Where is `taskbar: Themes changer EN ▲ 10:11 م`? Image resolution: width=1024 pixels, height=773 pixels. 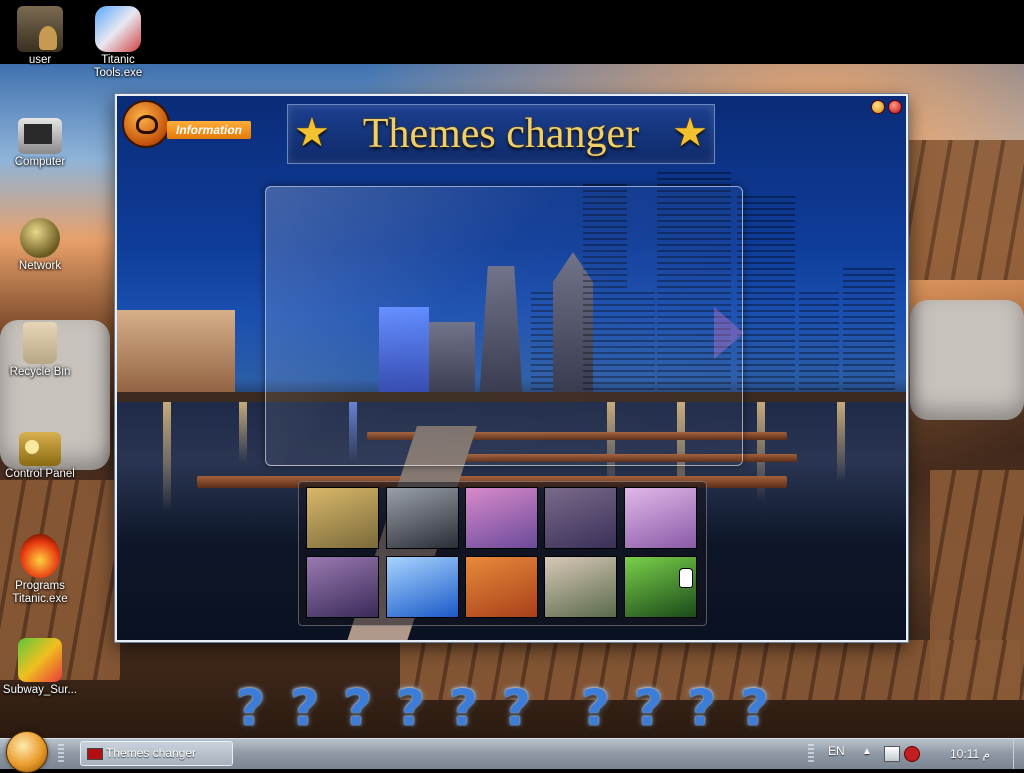
taskbar: Themes changer EN ▲ 10:11 م is located at coordinates (512, 752).